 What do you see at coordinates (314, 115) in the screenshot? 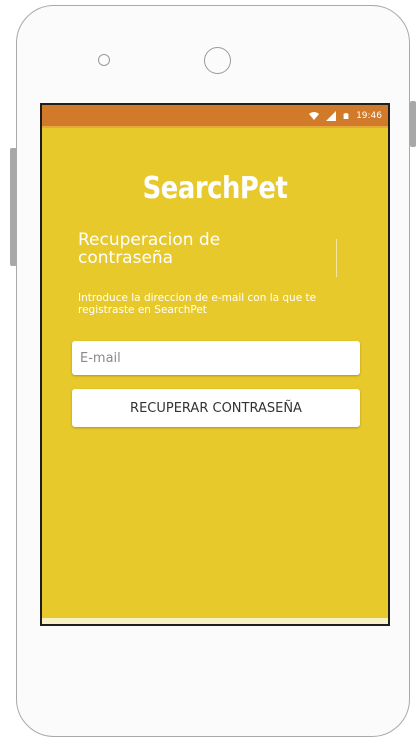
I see `wifi-icon` at bounding box center [314, 115].